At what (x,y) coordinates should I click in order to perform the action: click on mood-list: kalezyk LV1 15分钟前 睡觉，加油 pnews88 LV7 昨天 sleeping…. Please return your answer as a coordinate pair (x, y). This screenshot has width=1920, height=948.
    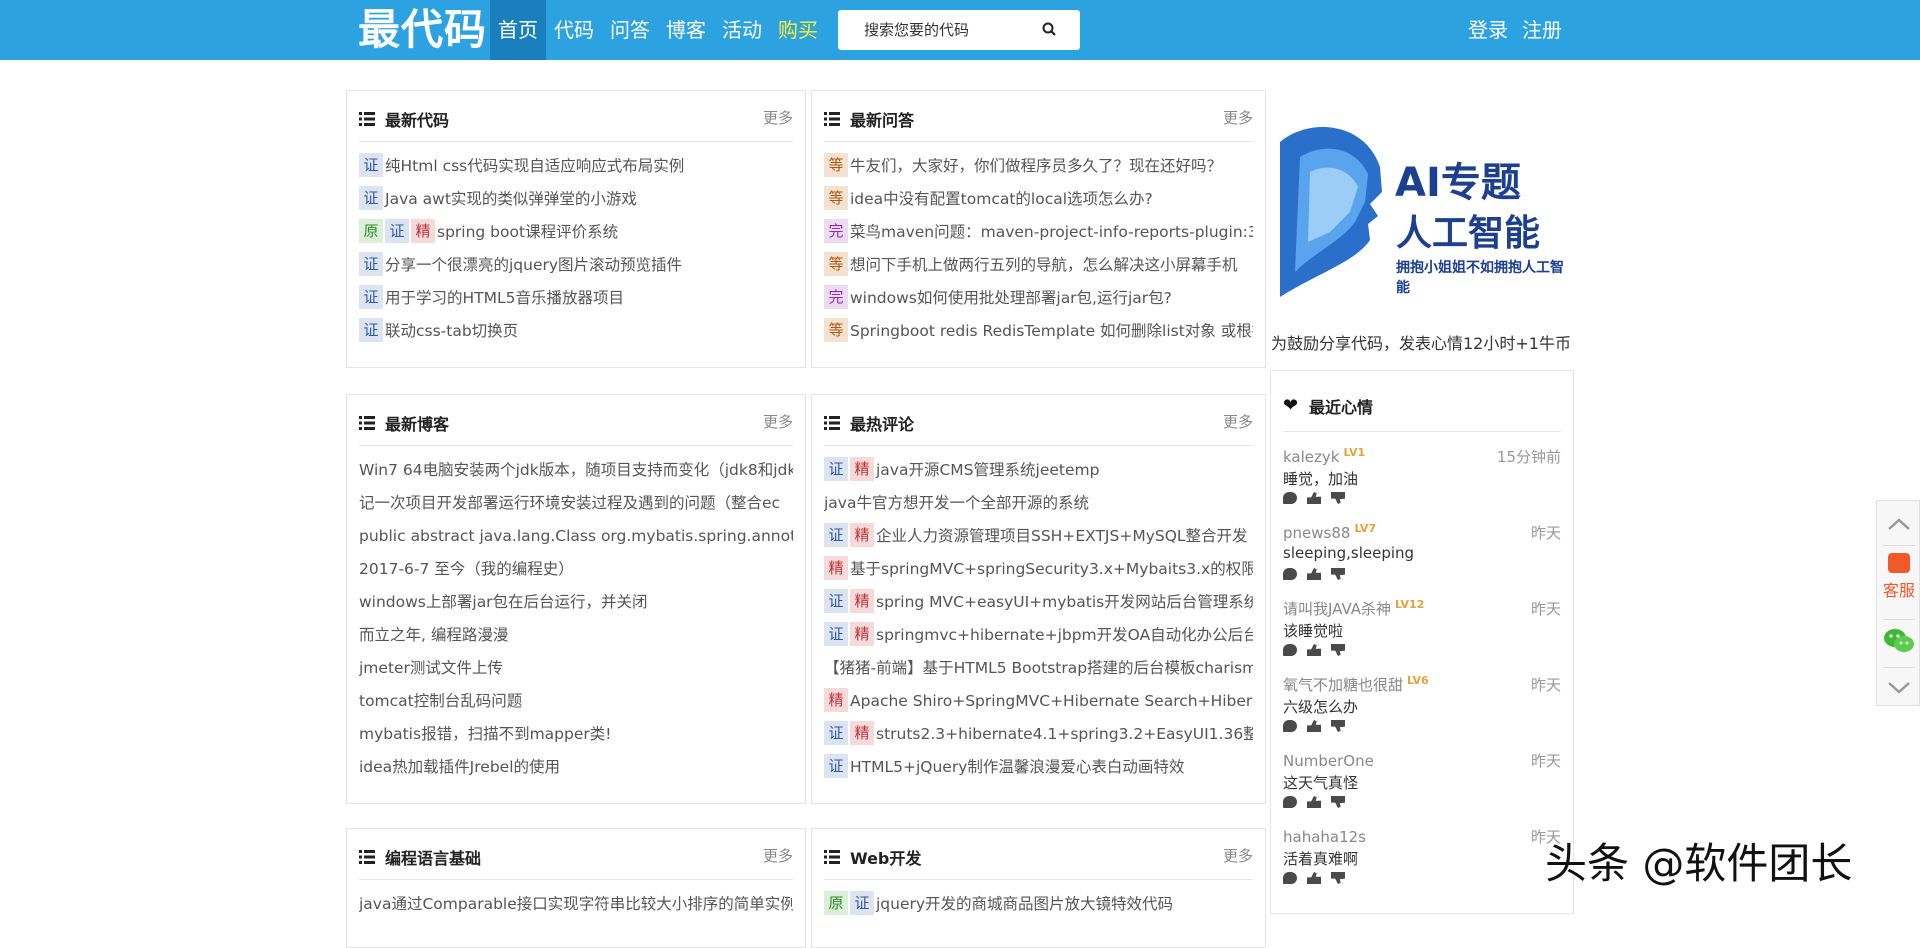
    Looking at the image, I should click on (1422, 660).